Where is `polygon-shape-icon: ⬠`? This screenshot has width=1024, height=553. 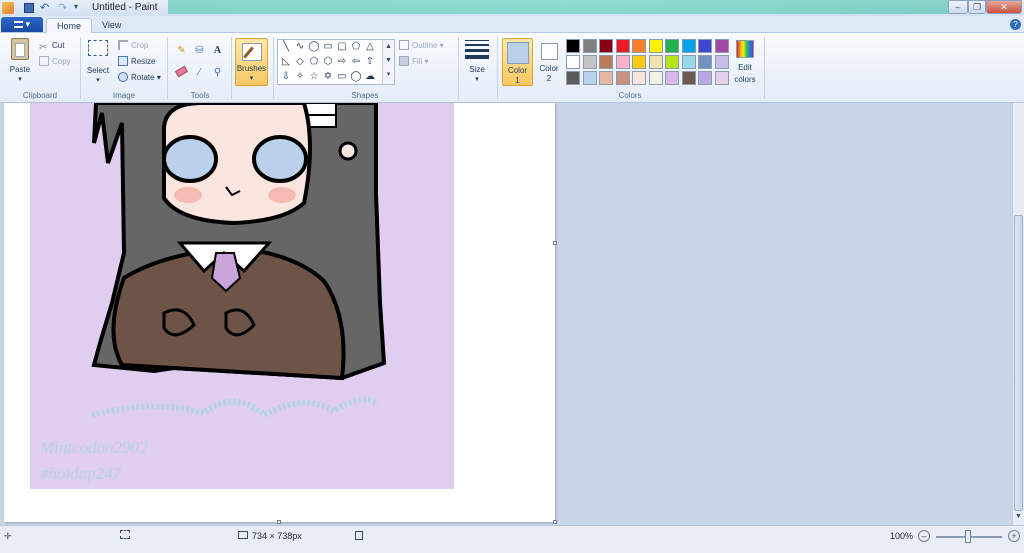 polygon-shape-icon: ⬠ is located at coordinates (356, 46).